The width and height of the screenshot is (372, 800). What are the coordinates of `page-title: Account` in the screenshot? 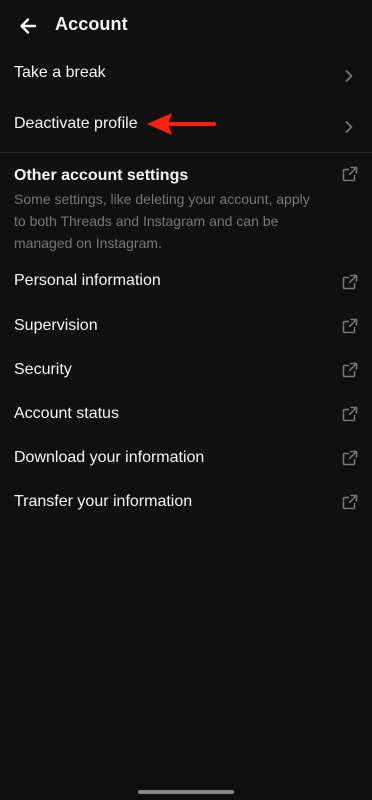 It's located at (91, 24).